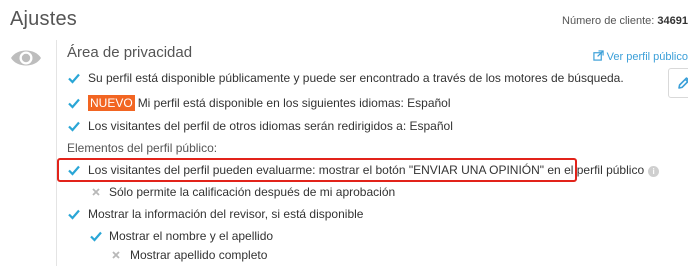 This screenshot has height=266, width=688. I want to click on eye-icon, so click(26, 58).